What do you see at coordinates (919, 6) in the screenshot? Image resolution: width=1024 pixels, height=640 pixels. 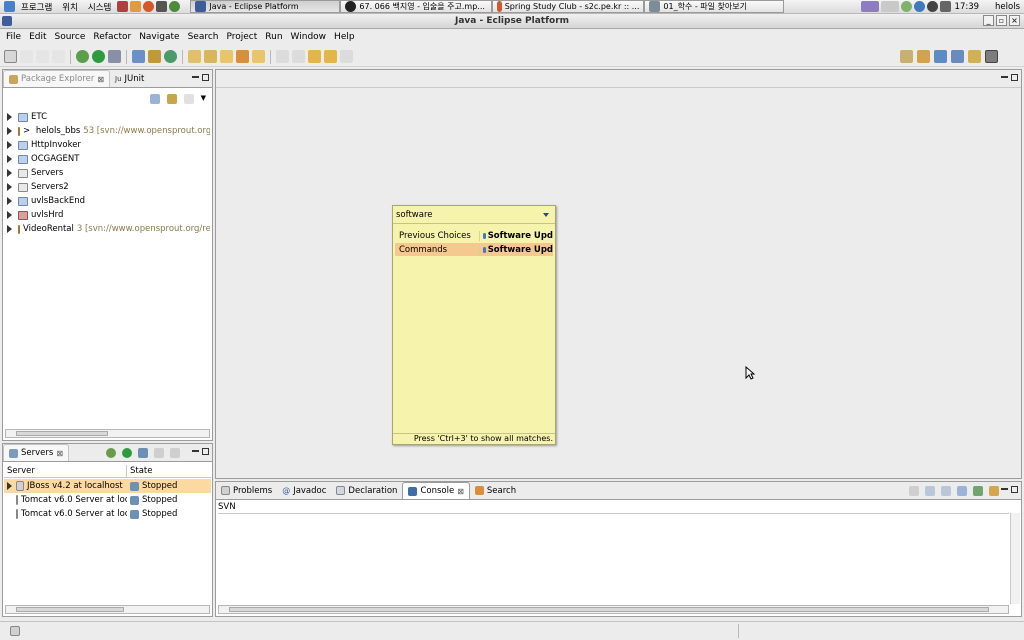 I see `update-icon` at bounding box center [919, 6].